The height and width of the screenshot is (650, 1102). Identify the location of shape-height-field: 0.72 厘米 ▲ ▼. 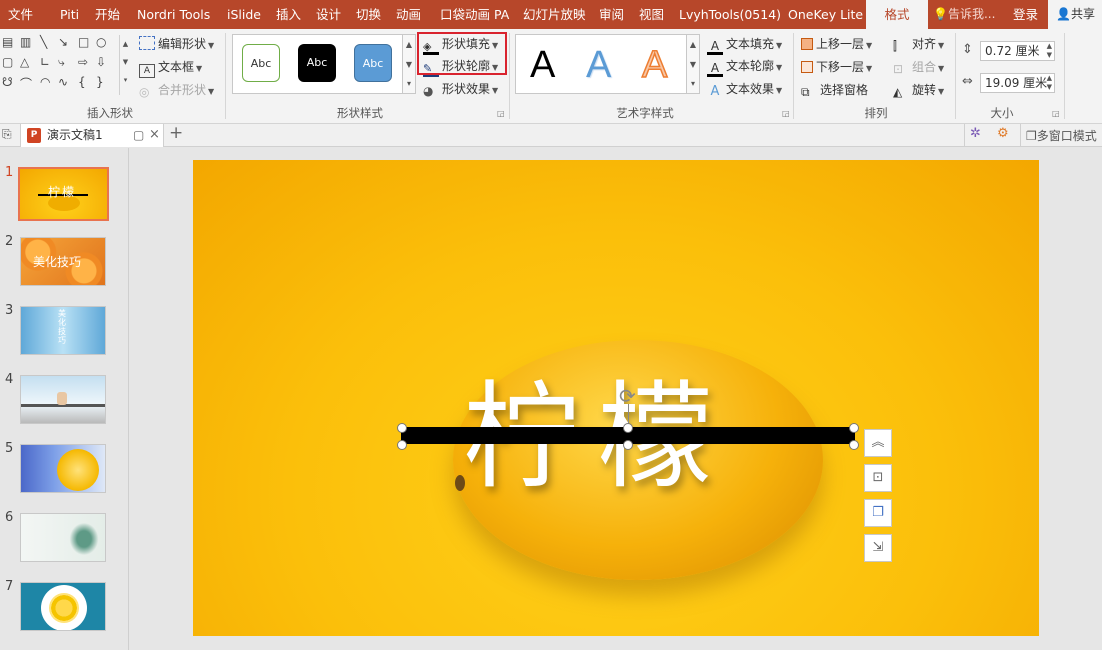
(1017, 51).